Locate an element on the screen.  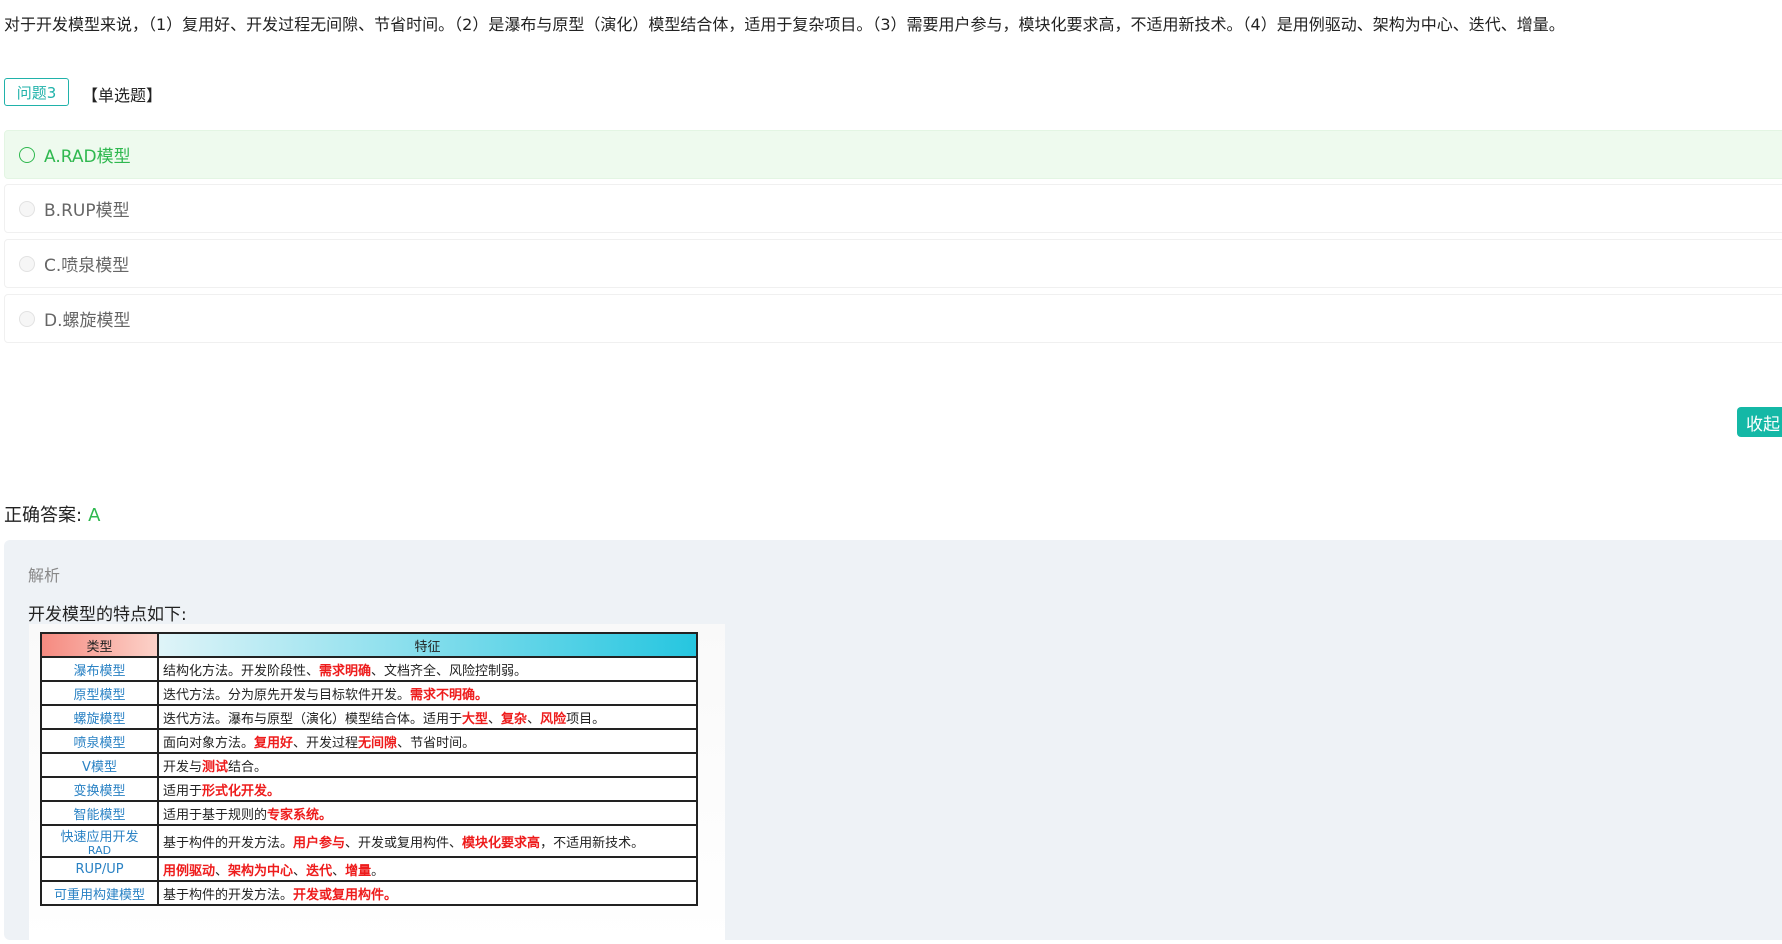
model-type-name: 原型模型 is located at coordinates (99, 695).